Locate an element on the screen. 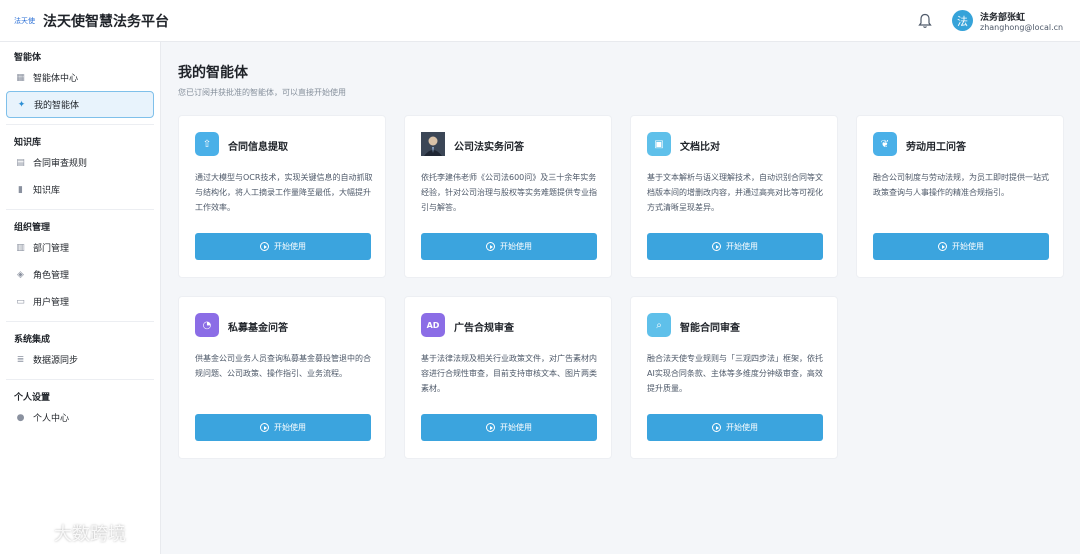 The height and width of the screenshot is (554, 1080). book-icon: ▮ is located at coordinates (20, 189).